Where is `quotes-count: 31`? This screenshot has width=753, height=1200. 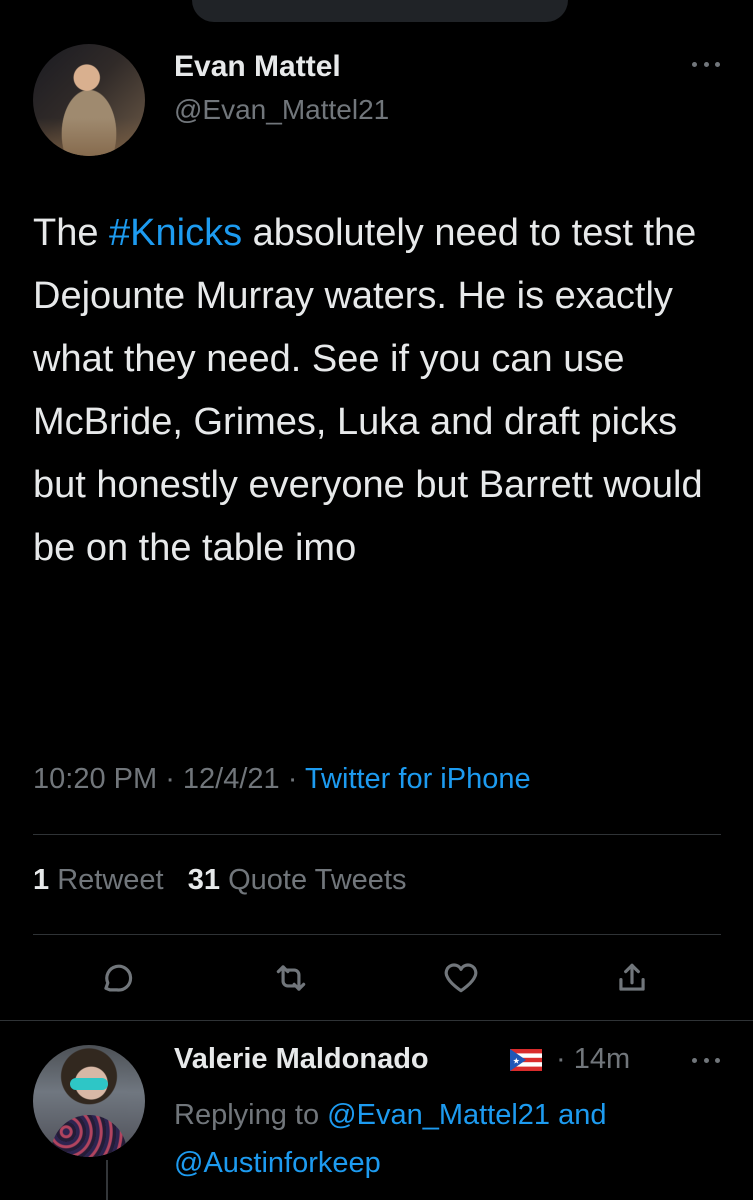 quotes-count: 31 is located at coordinates (204, 880).